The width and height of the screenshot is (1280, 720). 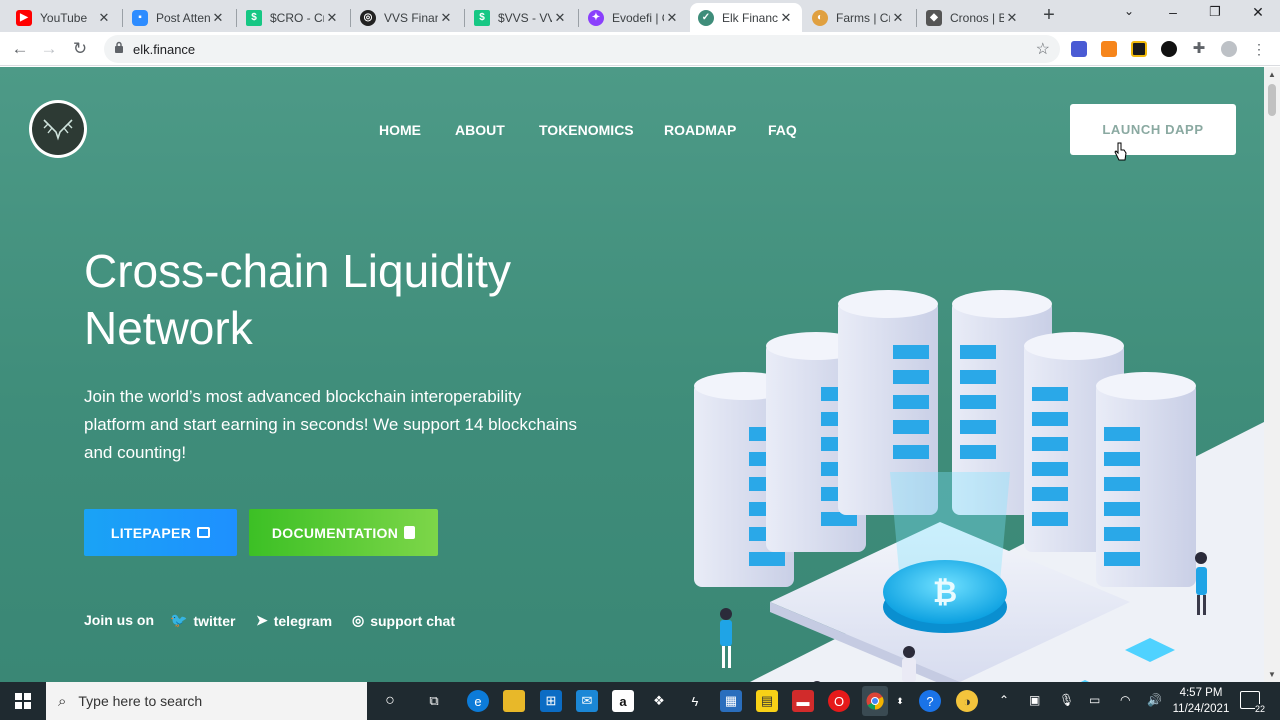 I want to click on start-button, so click(x=23, y=701).